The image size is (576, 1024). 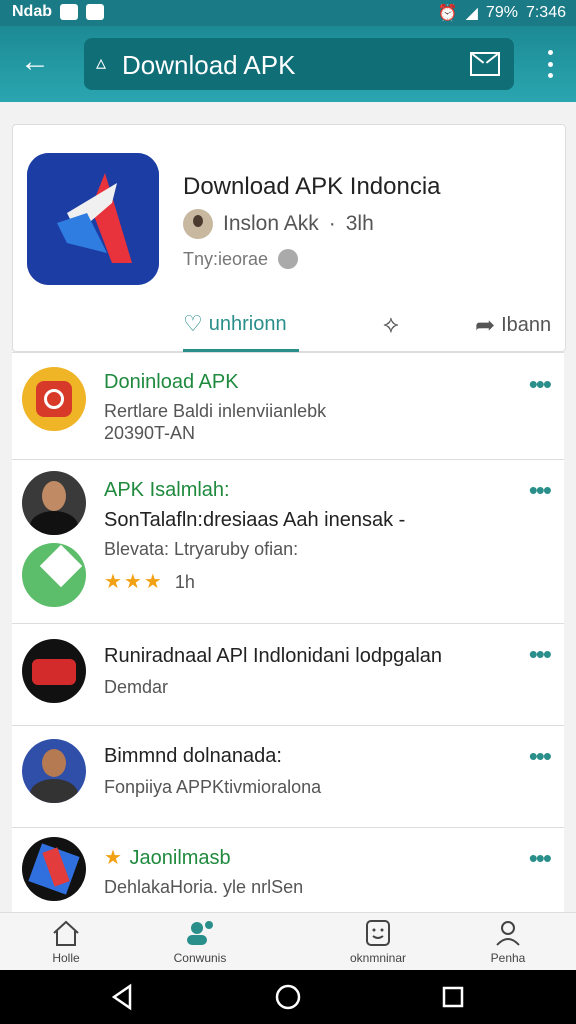 What do you see at coordinates (288, 13) in the screenshot?
I see `status-bar: Ndab ⏰ ◢ 79% 7:346` at bounding box center [288, 13].